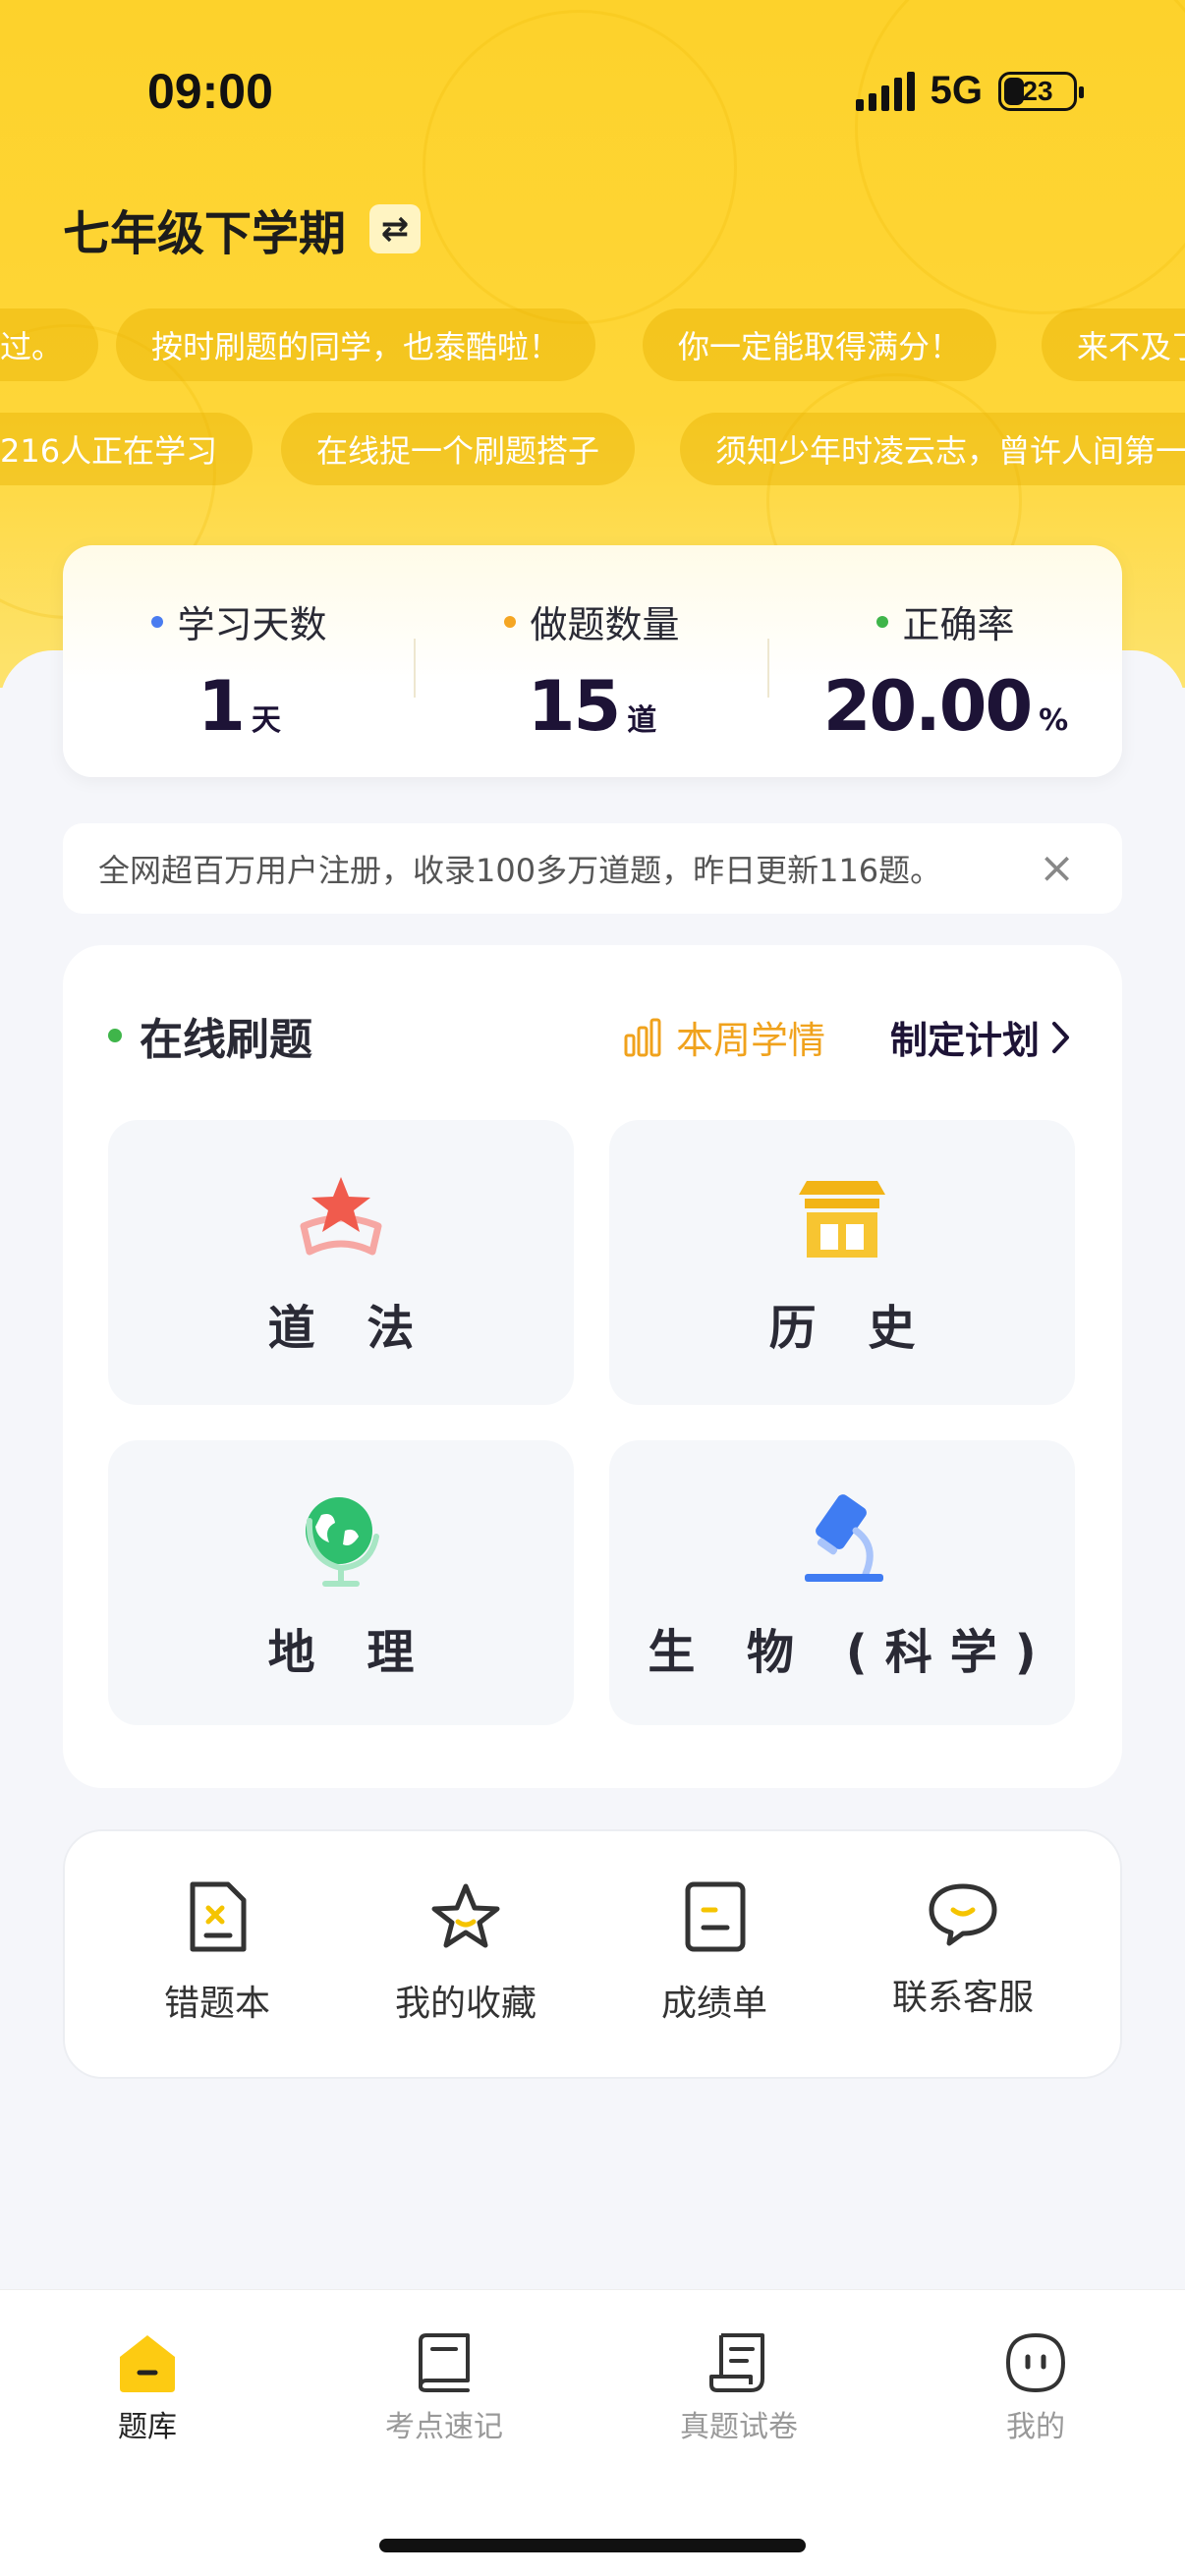 The image size is (1185, 2576). I want to click on tab-mine: 我的, so click(1035, 2388).